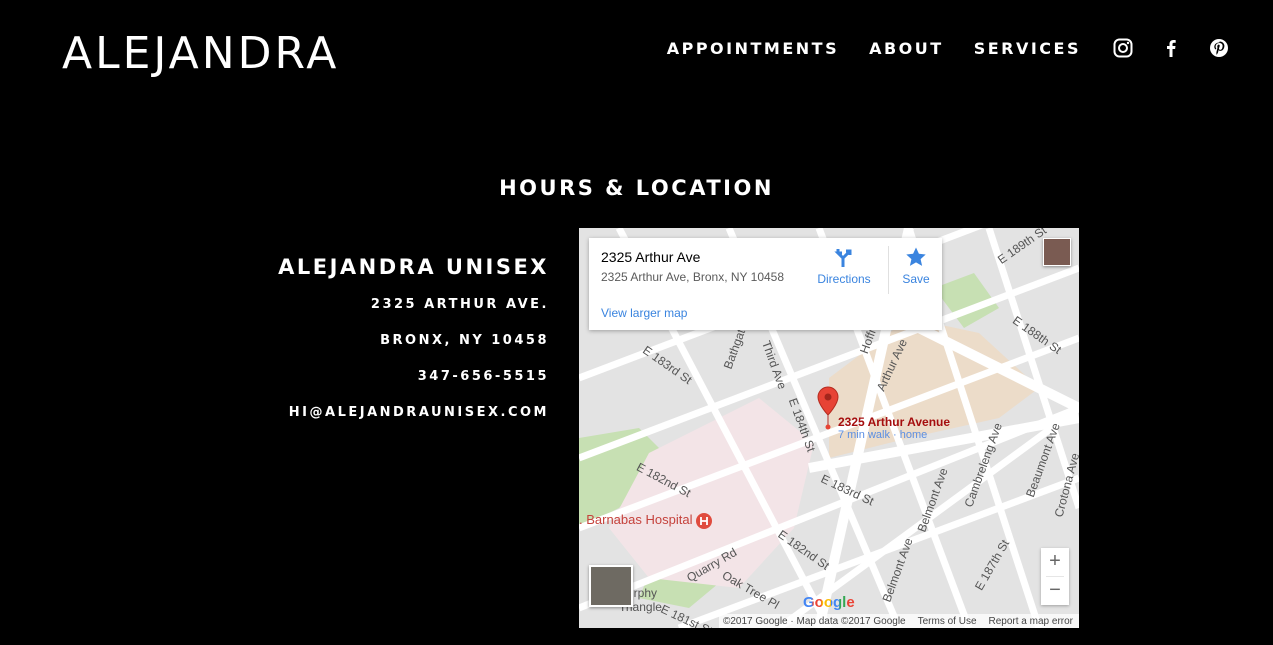 The image size is (1273, 645). I want to click on social-links, so click(1171, 48).